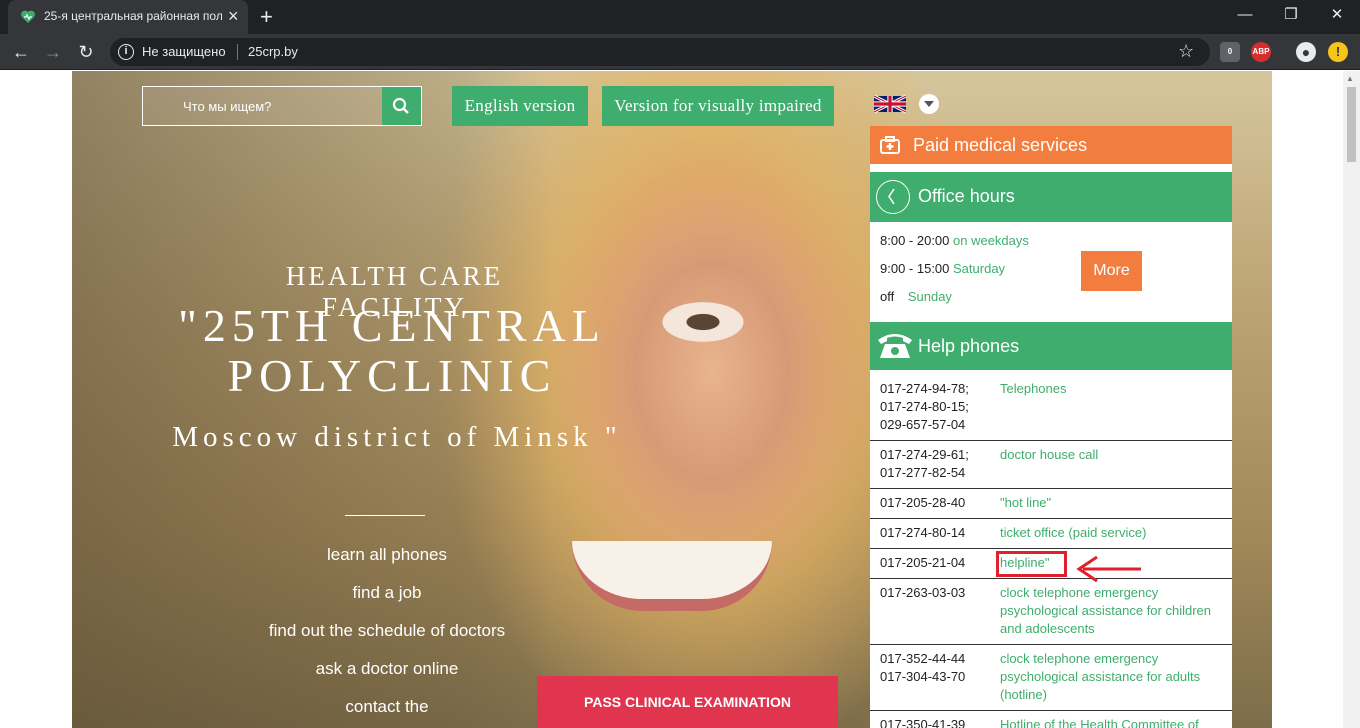  I want to click on red-annotation-arrow-icon, so click(1108, 569).